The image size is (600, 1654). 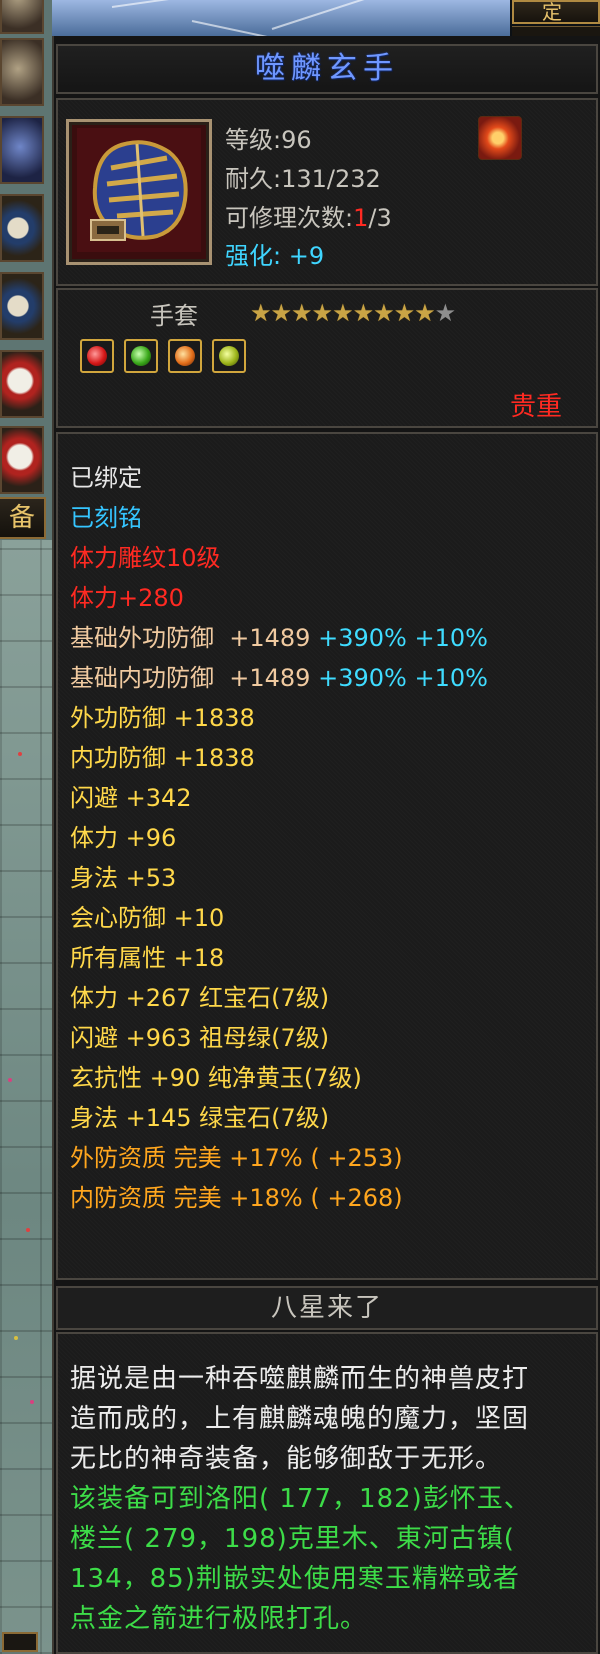 What do you see at coordinates (22, 72) in the screenshot?
I see `inventory-slot-belt` at bounding box center [22, 72].